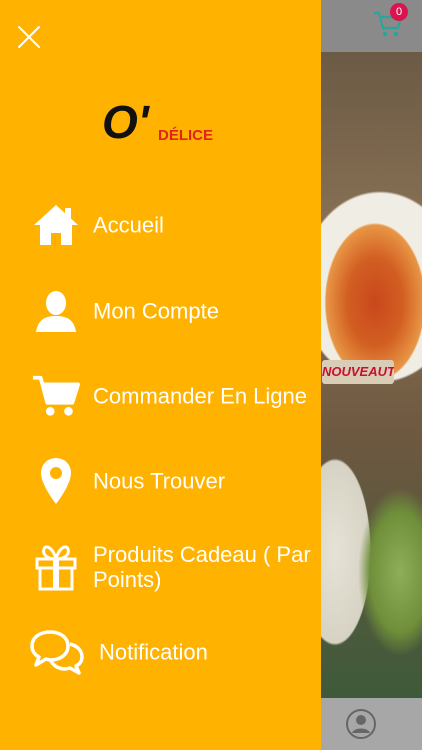 Image resolution: width=422 pixels, height=750 pixels. I want to click on menu-label-commander-en-ligne: Commander En Ligne, so click(200, 396).